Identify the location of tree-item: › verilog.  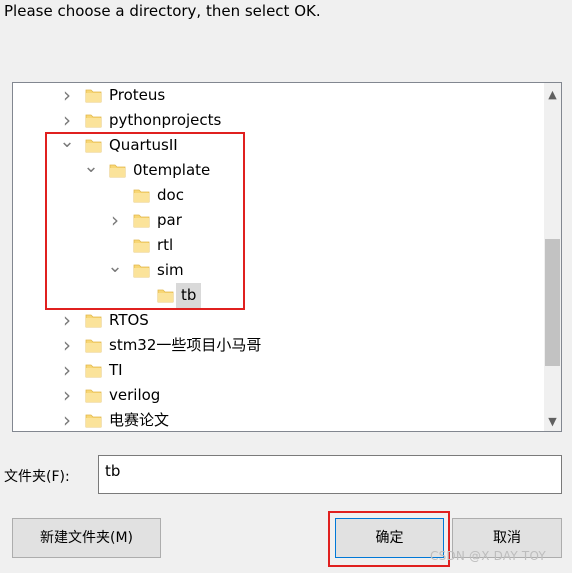
(277, 395).